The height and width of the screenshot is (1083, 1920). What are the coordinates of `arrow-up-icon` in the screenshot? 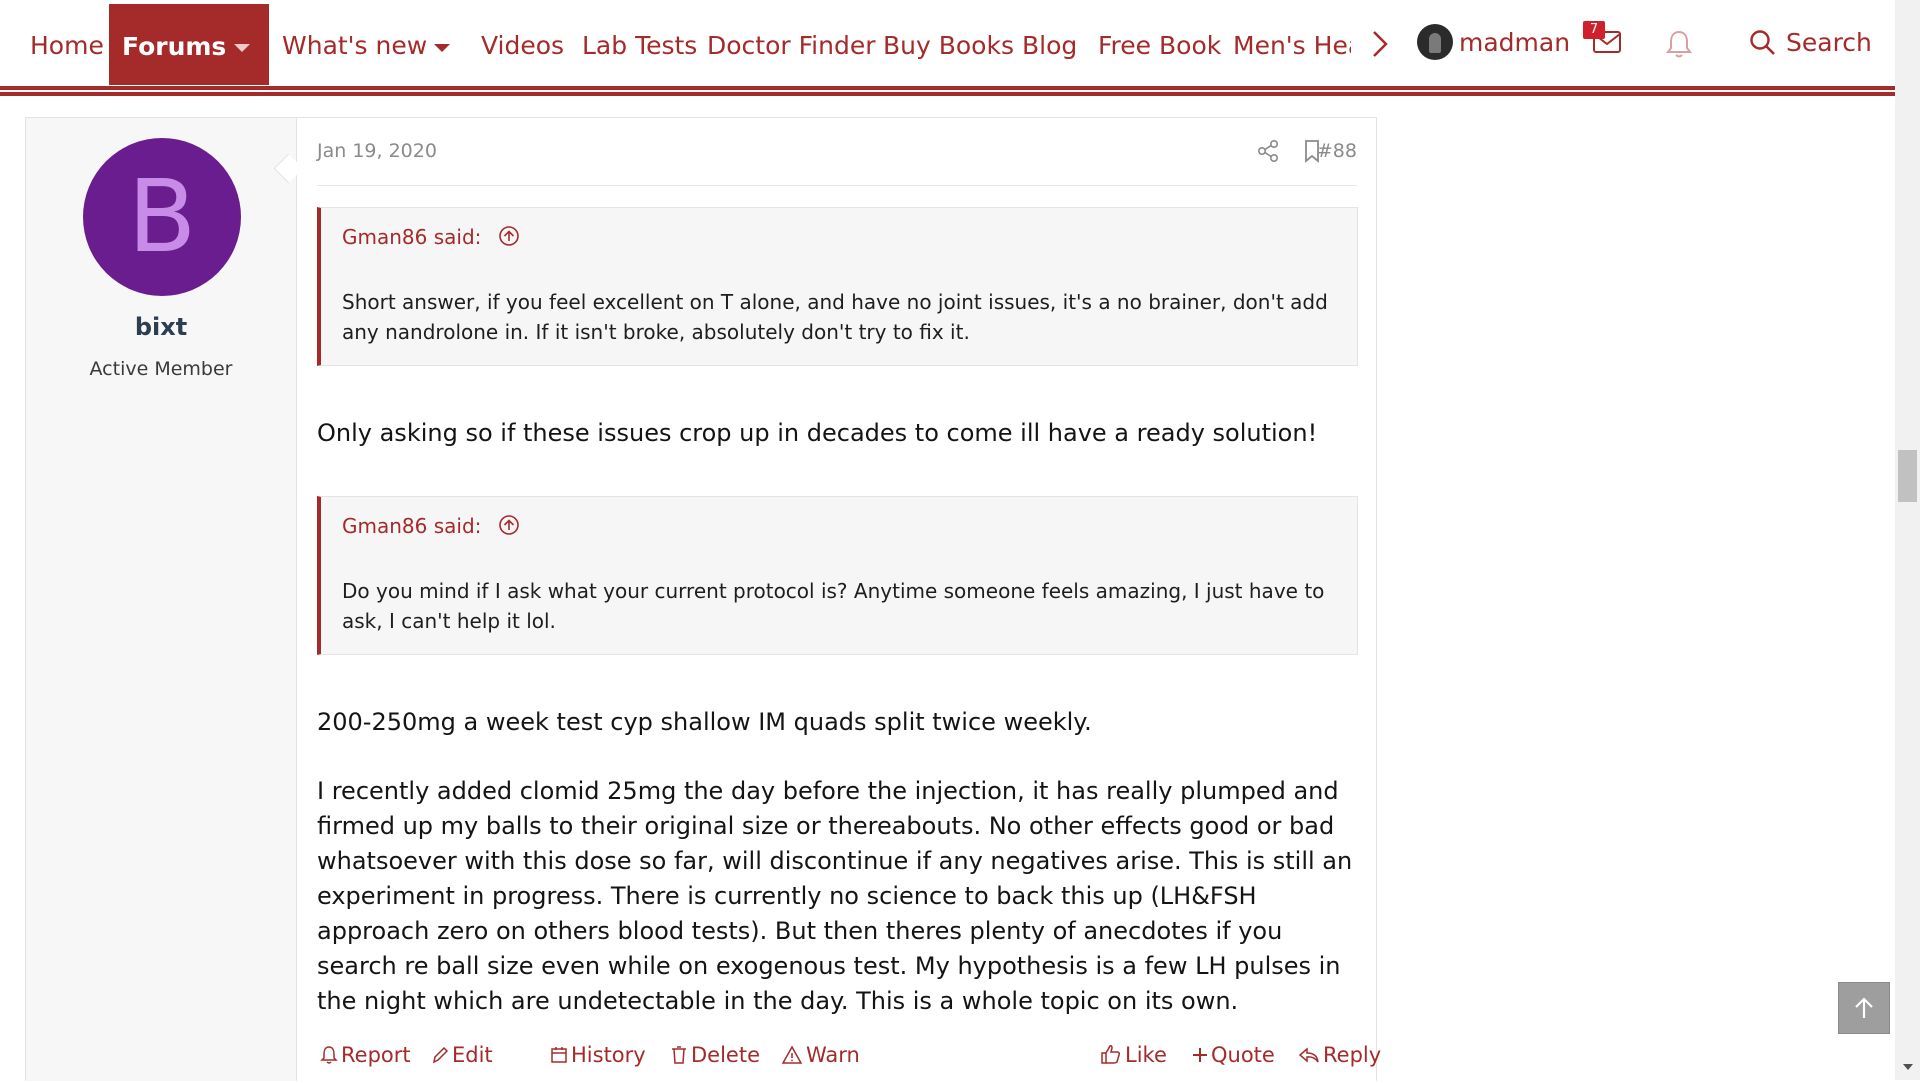 It's located at (1864, 1007).